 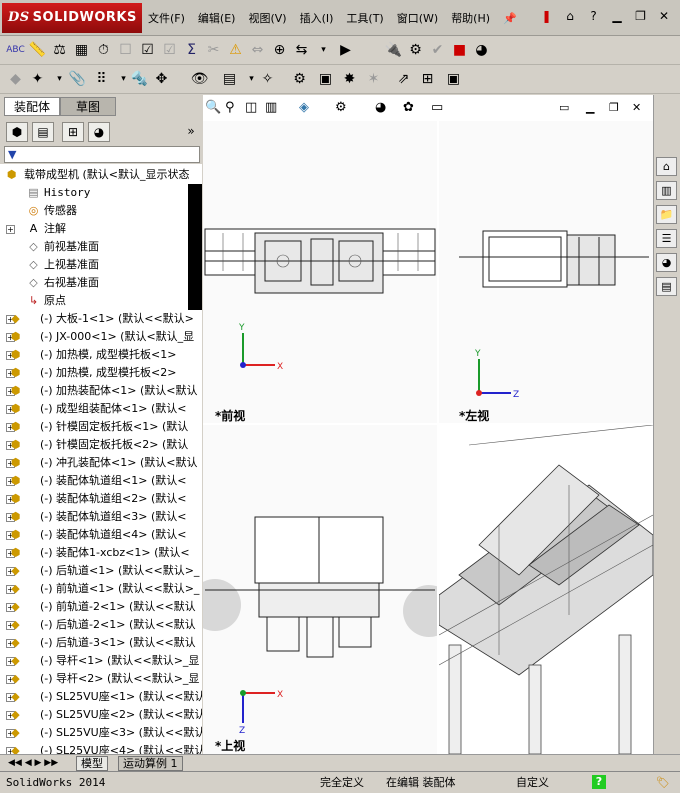 I want to click on tree-item: + ◆ (-) 大板-1<1> (默认<<默认>, so click(x=100, y=319).